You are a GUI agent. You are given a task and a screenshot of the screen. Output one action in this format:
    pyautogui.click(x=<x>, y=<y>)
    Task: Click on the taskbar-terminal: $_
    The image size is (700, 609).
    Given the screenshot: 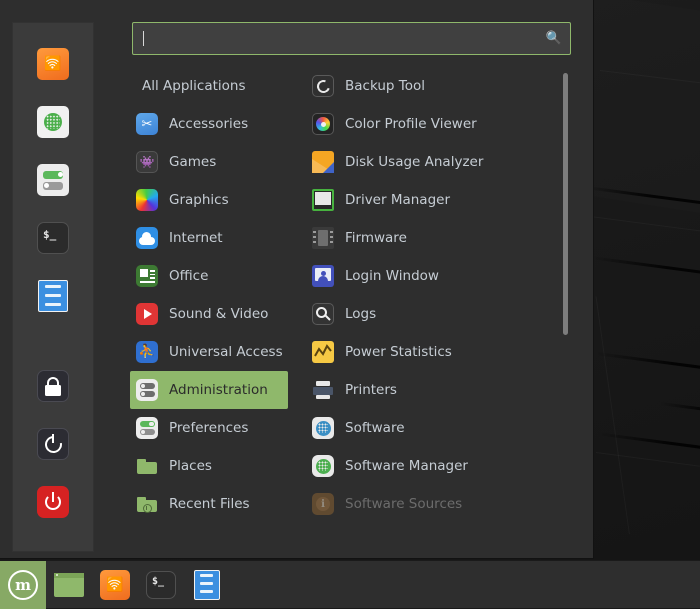 What is the action you would take?
    pyautogui.click(x=161, y=585)
    